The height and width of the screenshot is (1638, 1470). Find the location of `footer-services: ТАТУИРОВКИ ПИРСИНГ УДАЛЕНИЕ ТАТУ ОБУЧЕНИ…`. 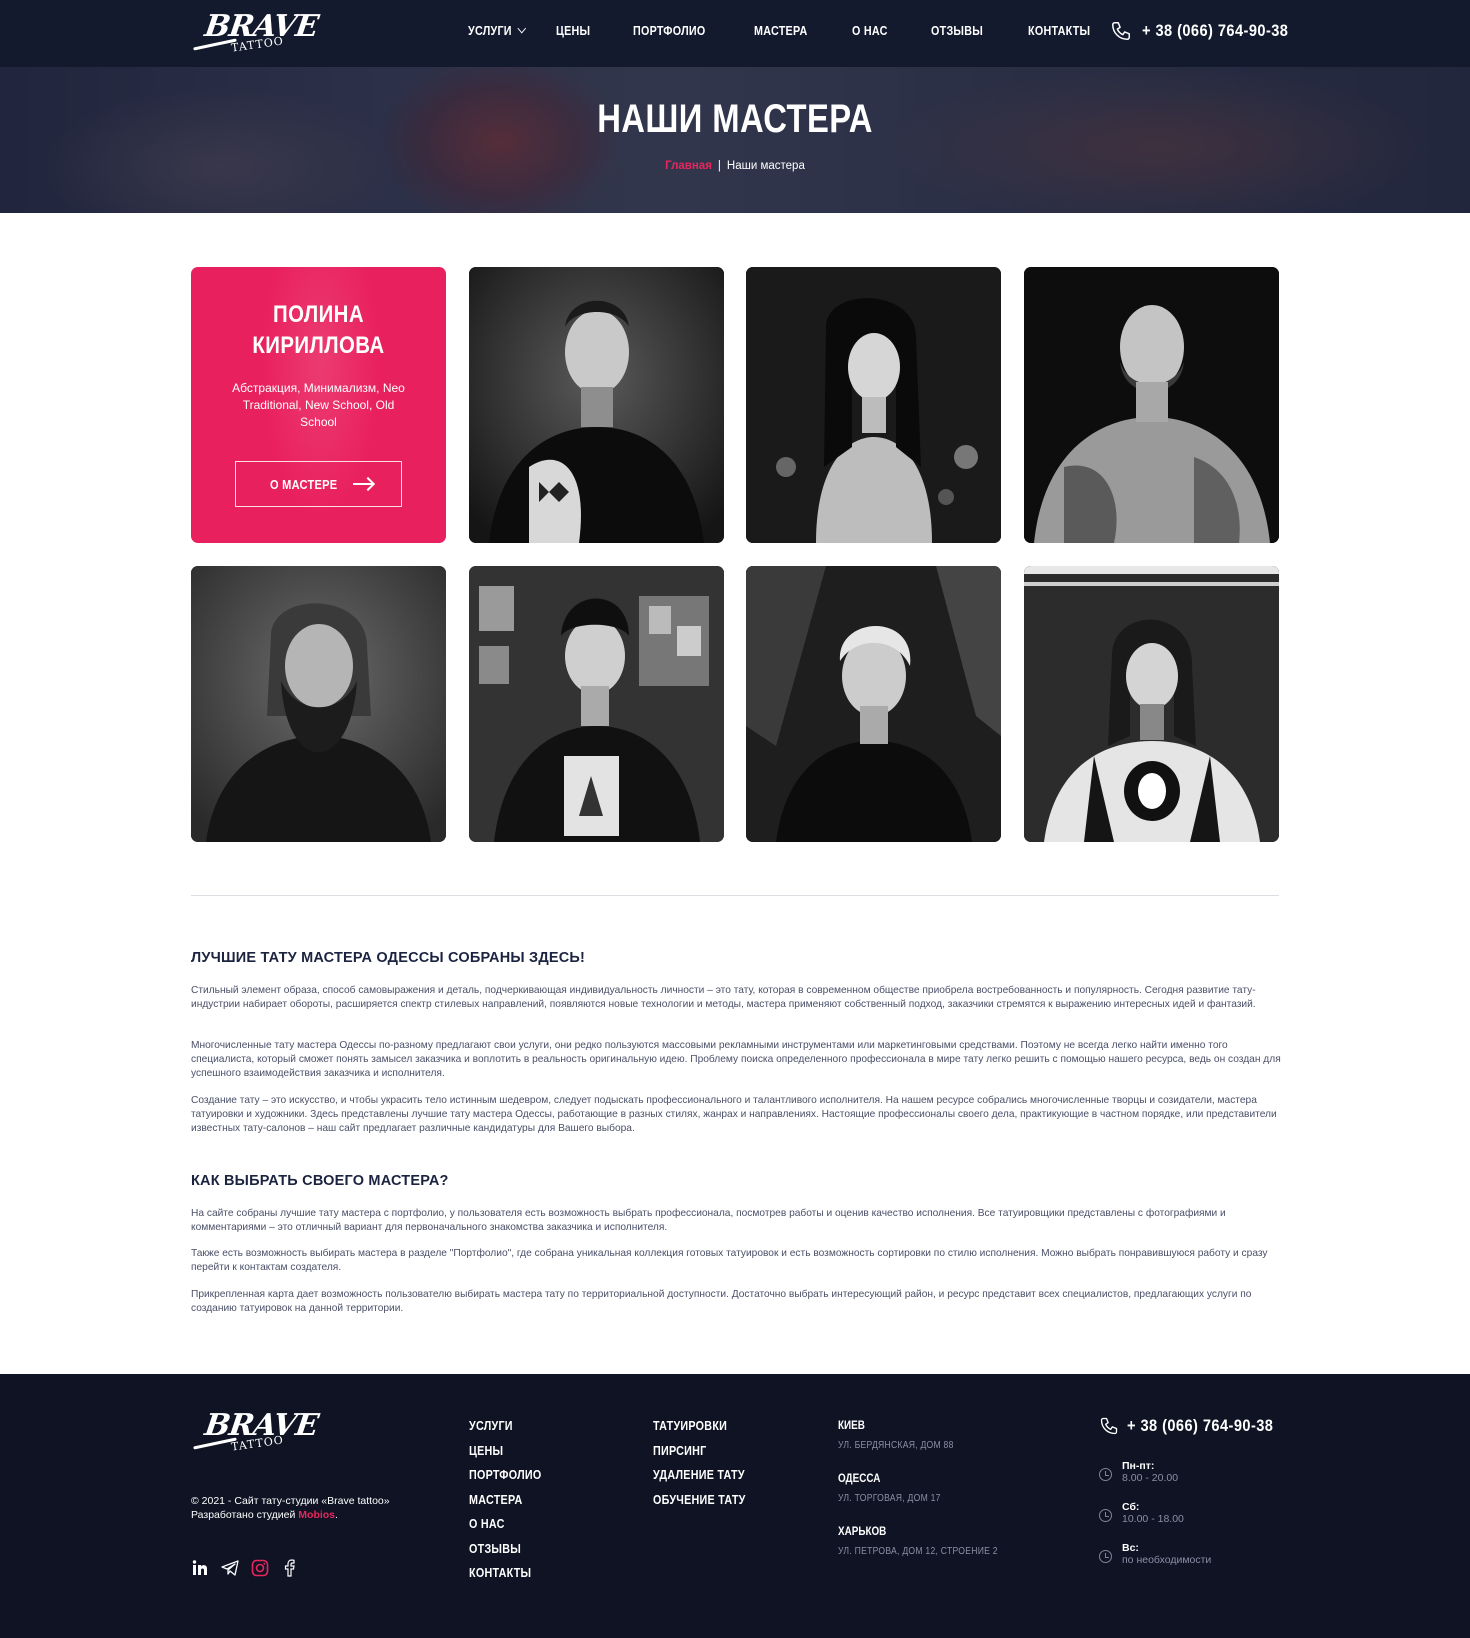

footer-services: ТАТУИРОВКИ ПИРСИНГ УДАЛЕНИЕ ТАТУ ОБУЧЕНИ… is located at coordinates (707, 1468).